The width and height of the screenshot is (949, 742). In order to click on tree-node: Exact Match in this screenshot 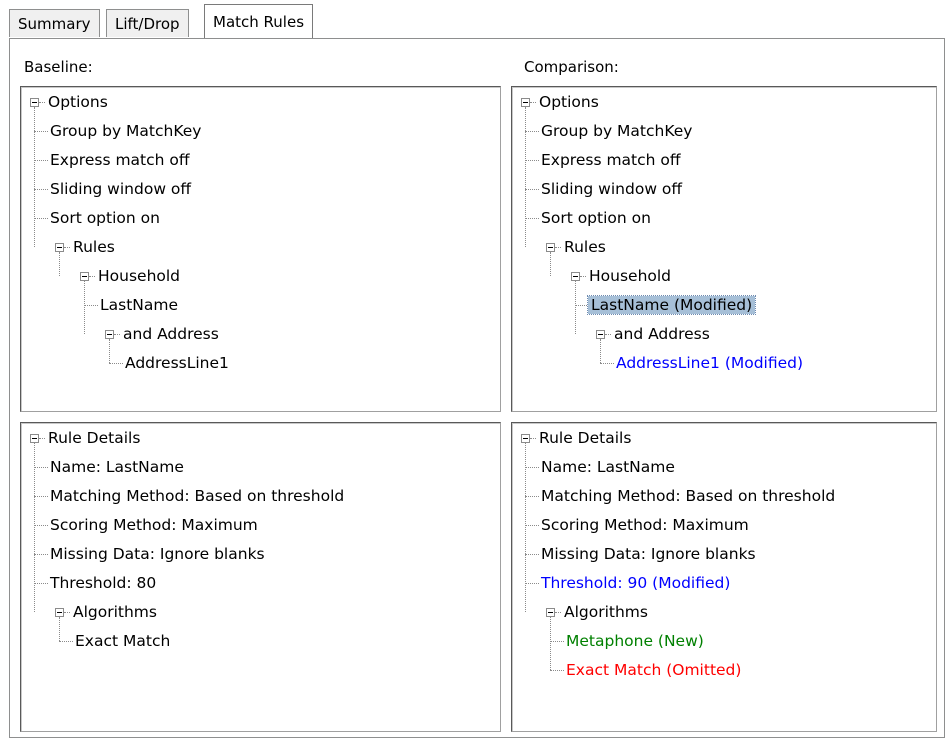, I will do `click(122, 641)`.